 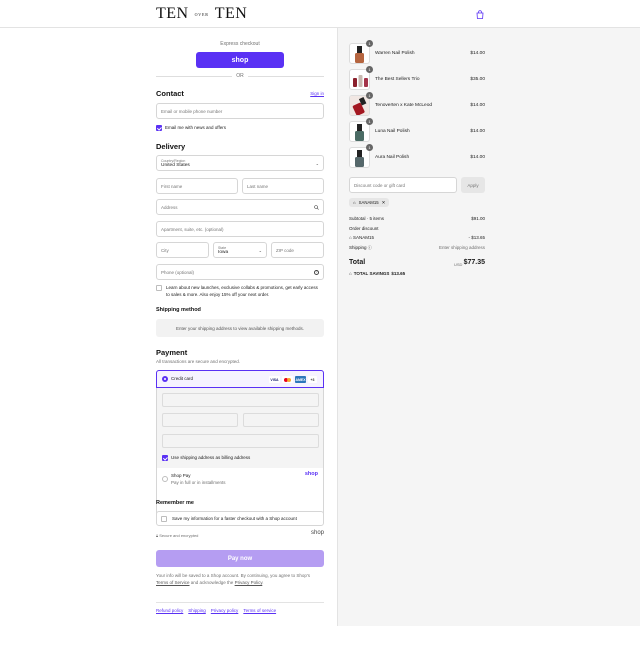 I want to click on apartment-field: Apartment, suite, etc. (optional), so click(x=240, y=229).